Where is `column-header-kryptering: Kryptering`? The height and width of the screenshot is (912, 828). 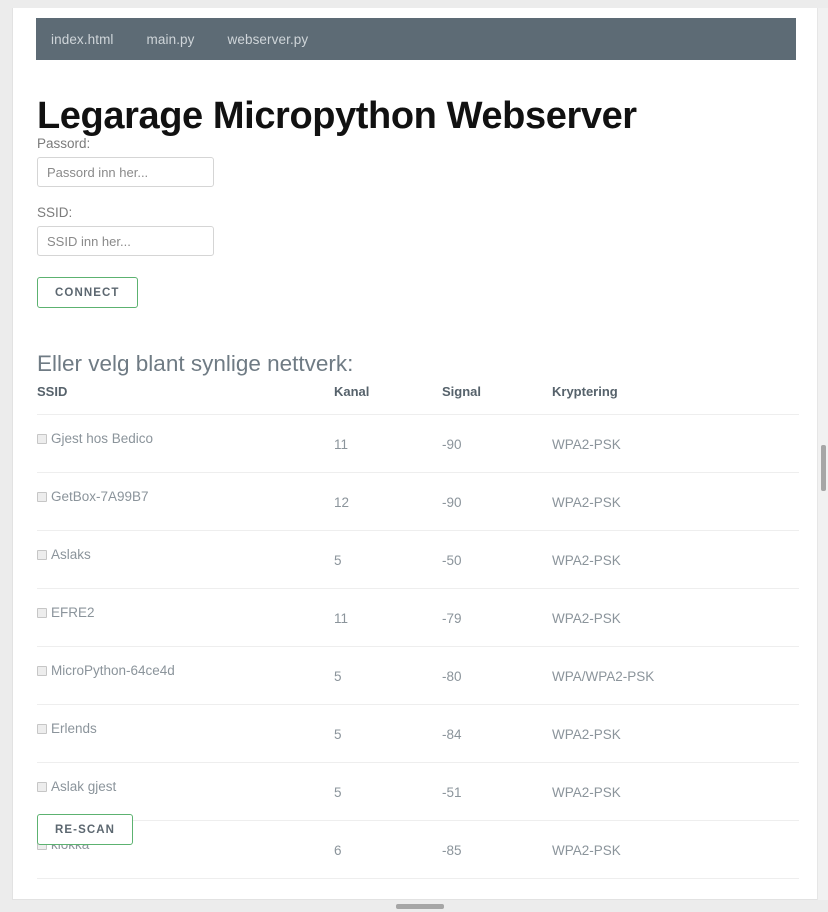
column-header-kryptering: Kryptering is located at coordinates (675, 399).